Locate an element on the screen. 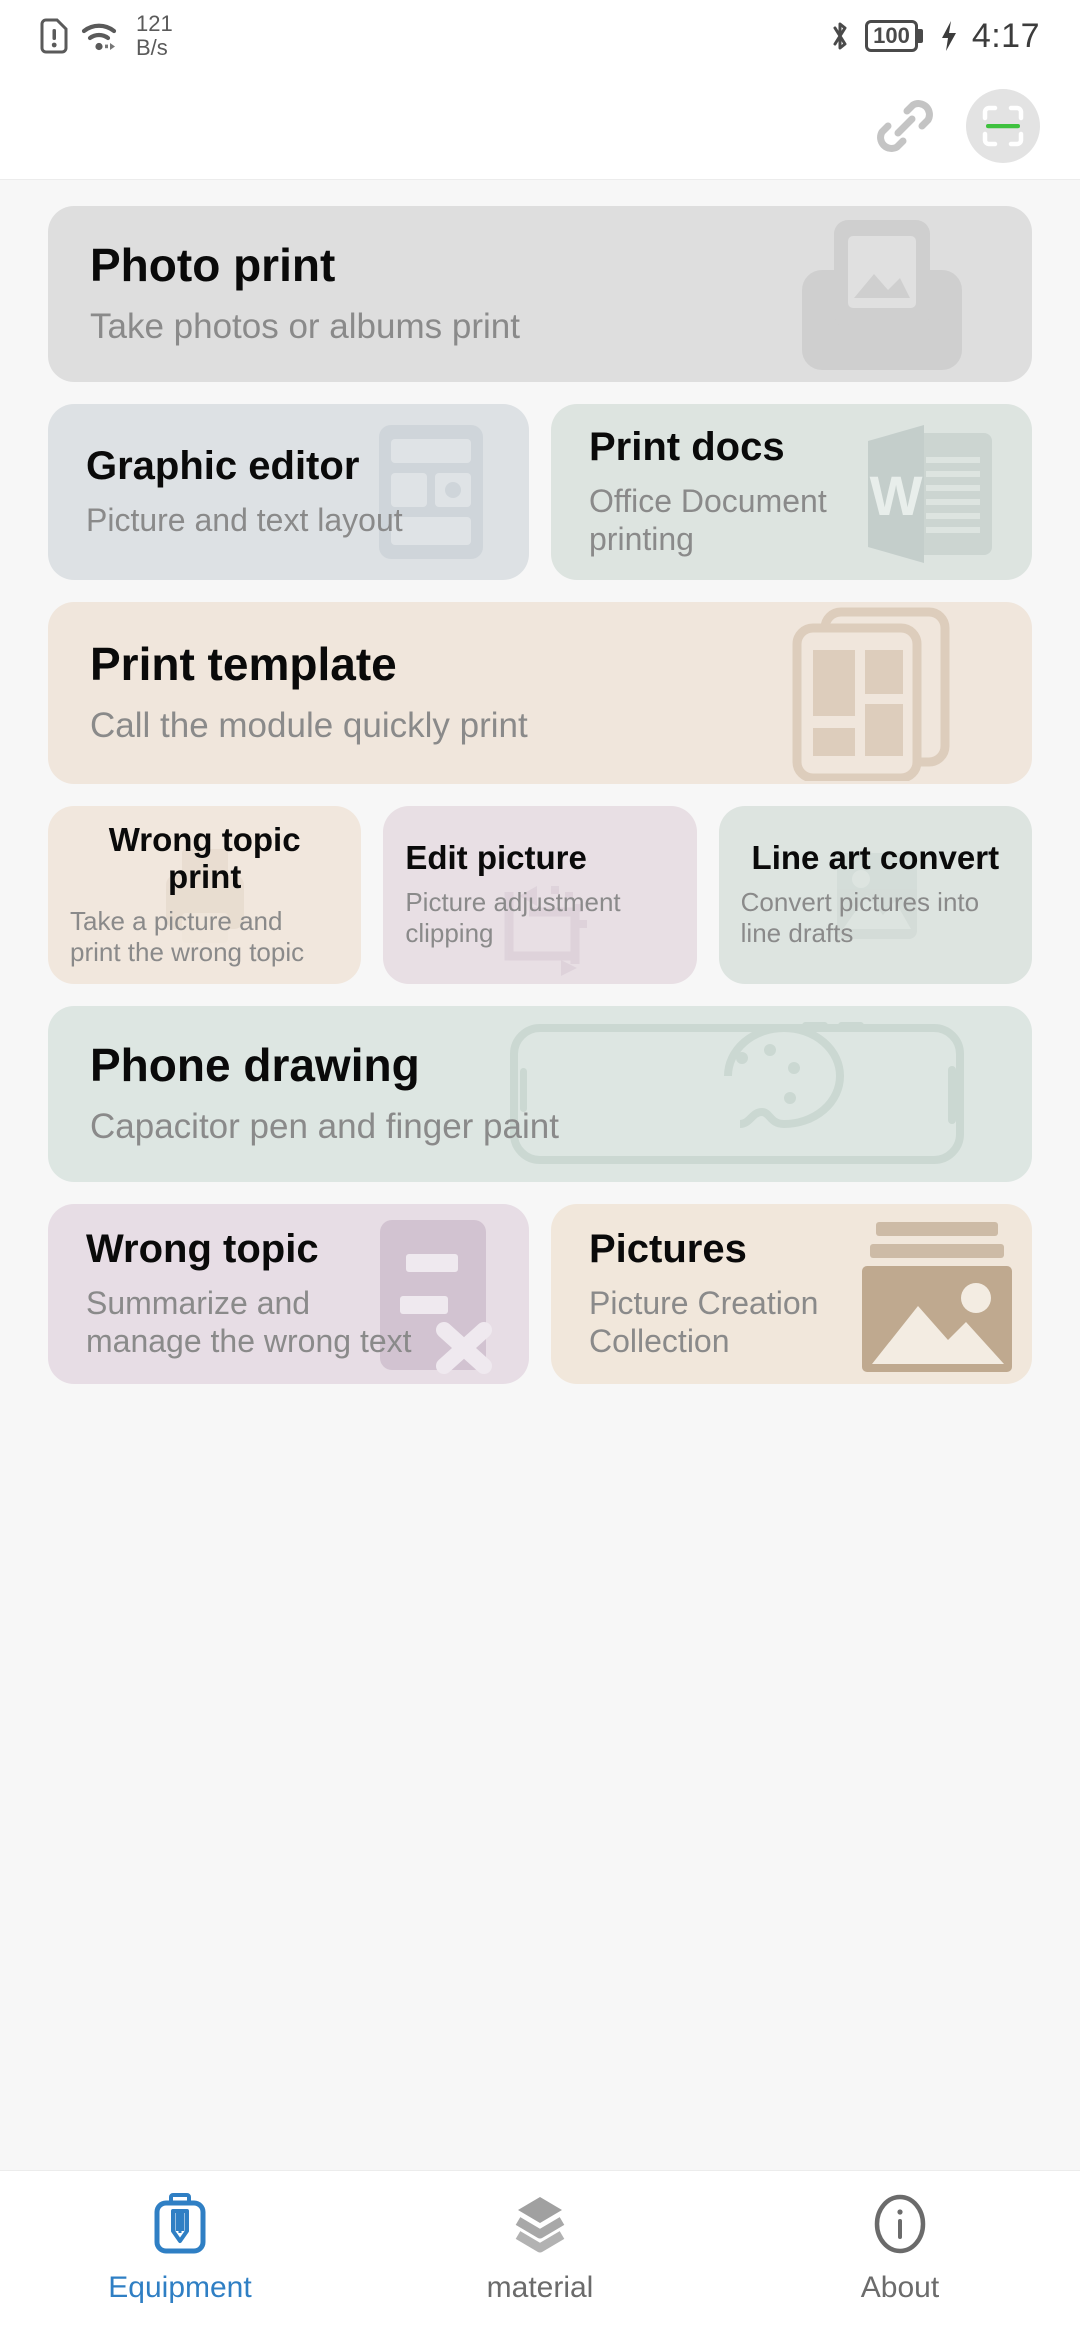  wifi-icon is located at coordinates (99, 37).